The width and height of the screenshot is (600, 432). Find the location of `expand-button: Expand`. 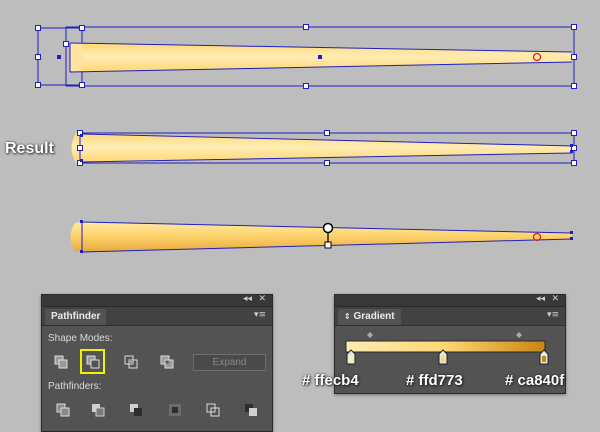

expand-button: Expand is located at coordinates (229, 362).